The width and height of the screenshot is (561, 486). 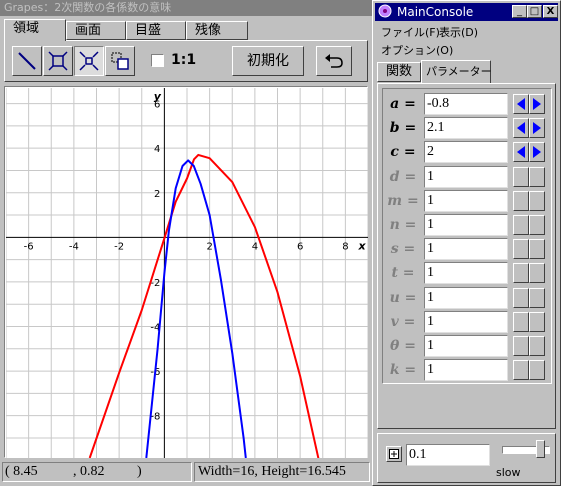 I want to click on x-axis-label: x, so click(x=361, y=245).